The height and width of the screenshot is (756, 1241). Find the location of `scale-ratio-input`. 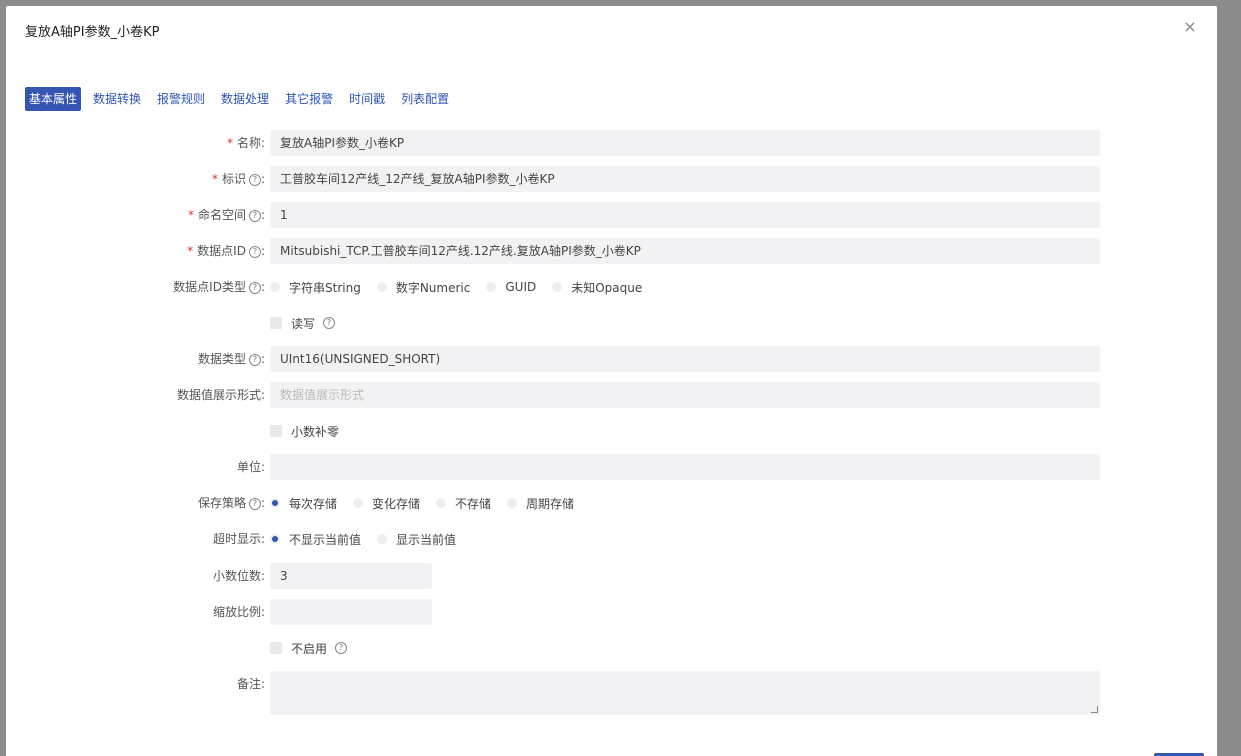

scale-ratio-input is located at coordinates (351, 612).